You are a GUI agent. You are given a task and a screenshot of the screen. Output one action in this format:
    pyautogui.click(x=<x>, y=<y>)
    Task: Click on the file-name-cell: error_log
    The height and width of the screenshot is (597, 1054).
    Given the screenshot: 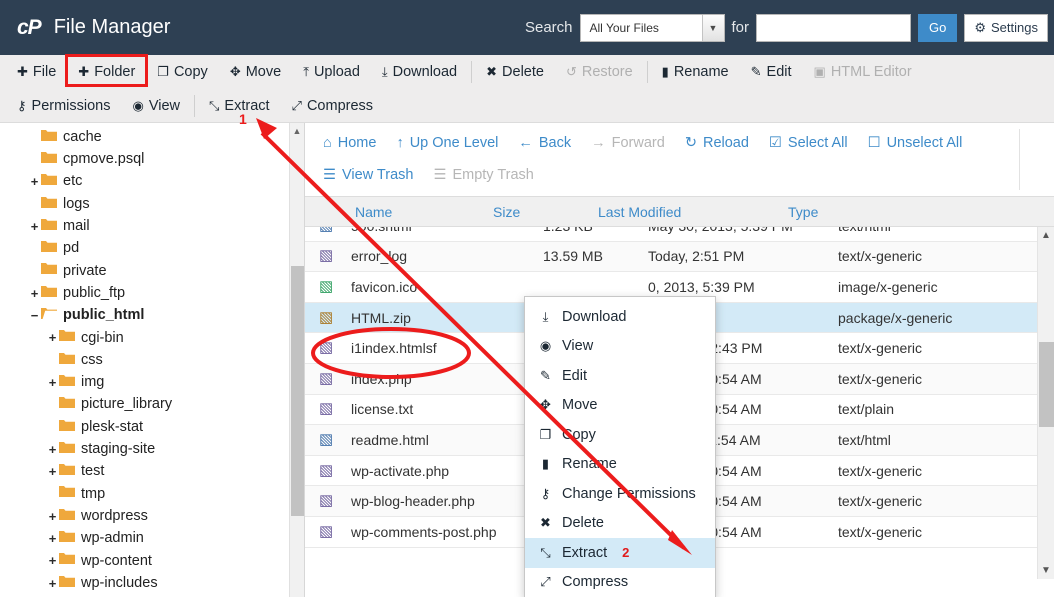 What is the action you would take?
    pyautogui.click(x=447, y=256)
    